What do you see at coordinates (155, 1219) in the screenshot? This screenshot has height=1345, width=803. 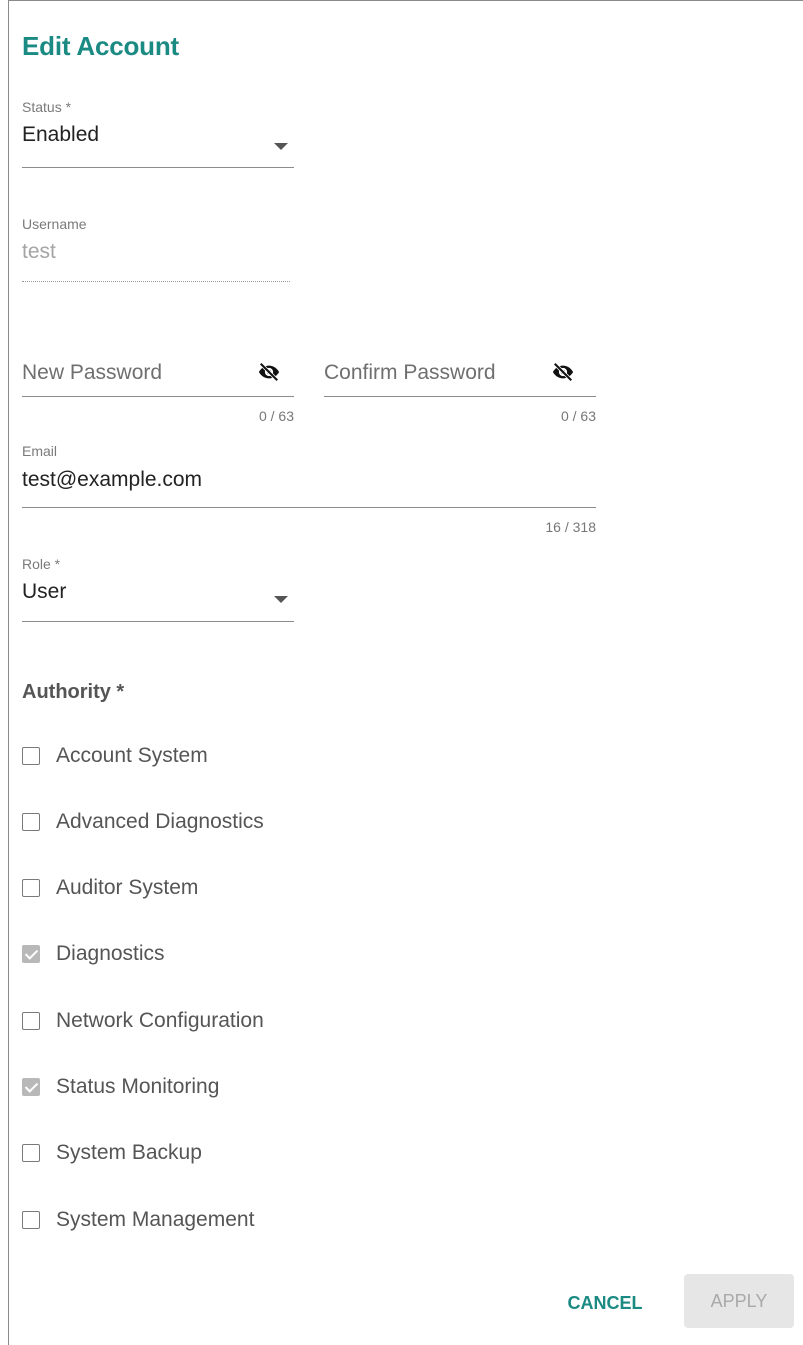 I see `checkbox-label: System Management` at bounding box center [155, 1219].